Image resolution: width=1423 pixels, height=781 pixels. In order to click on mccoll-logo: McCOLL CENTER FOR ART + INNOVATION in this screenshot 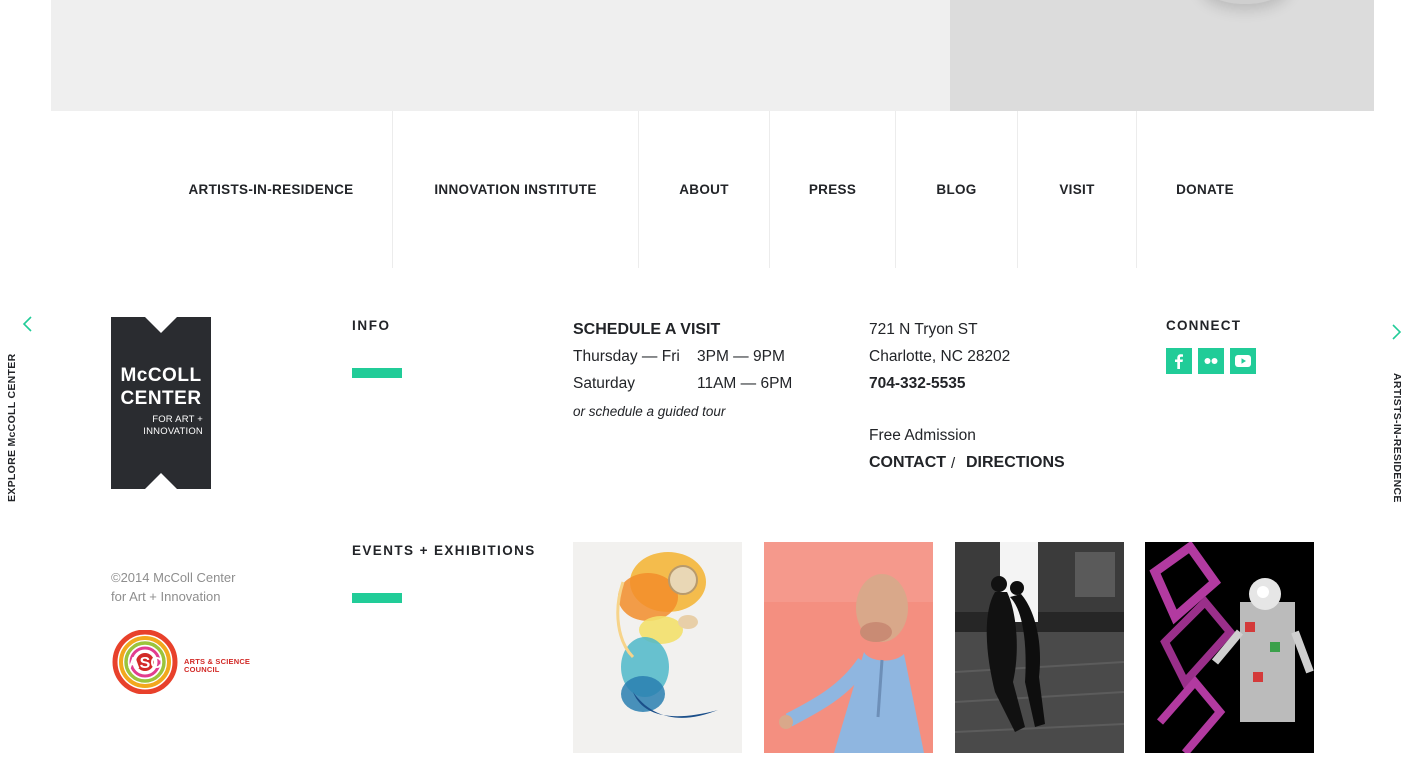, I will do `click(161, 403)`.